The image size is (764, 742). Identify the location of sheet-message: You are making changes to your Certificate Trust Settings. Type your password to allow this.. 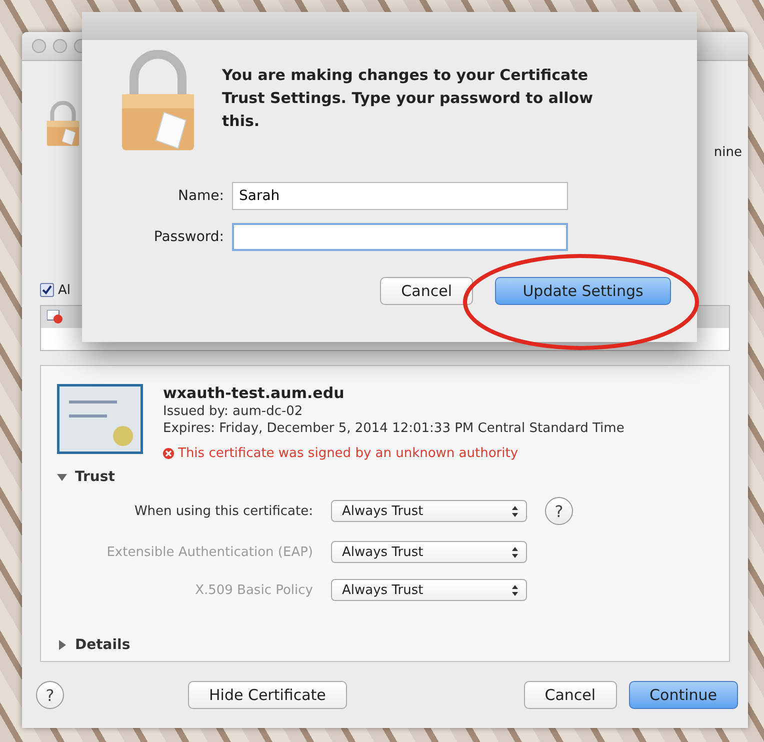
(408, 98).